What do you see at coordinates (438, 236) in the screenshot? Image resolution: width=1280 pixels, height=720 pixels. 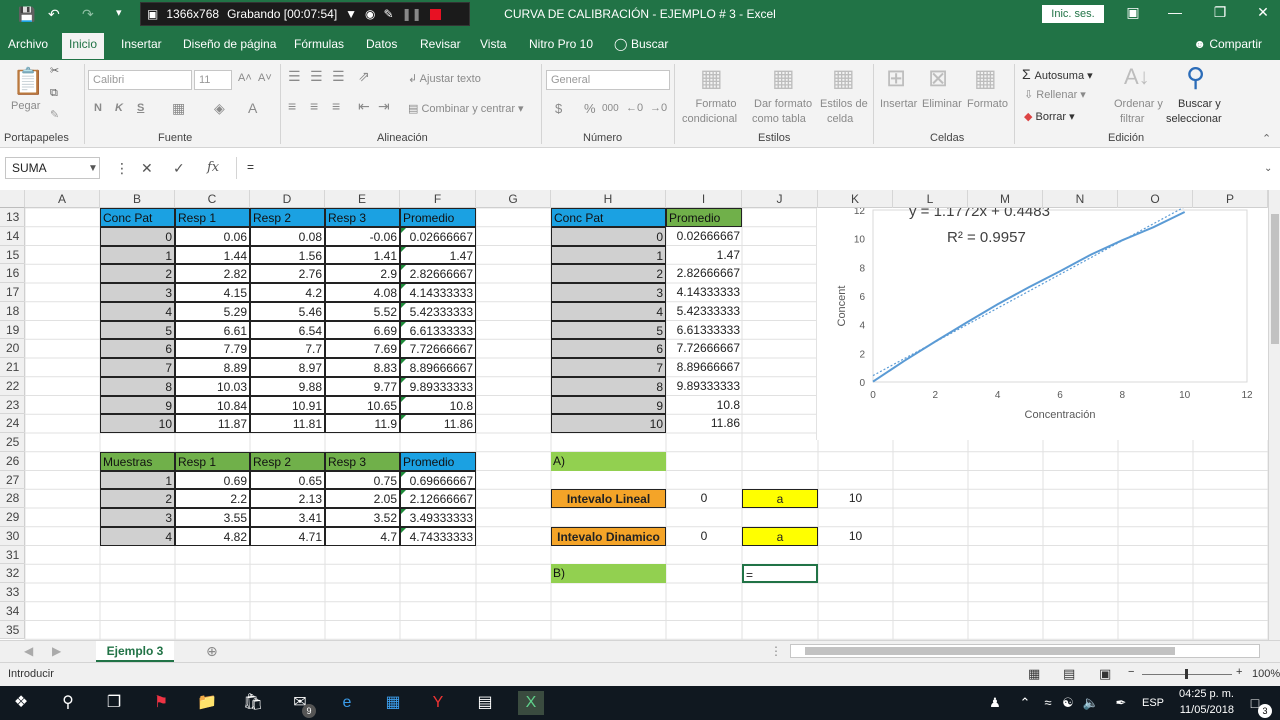 I see `table1-cell: 0.02666667` at bounding box center [438, 236].